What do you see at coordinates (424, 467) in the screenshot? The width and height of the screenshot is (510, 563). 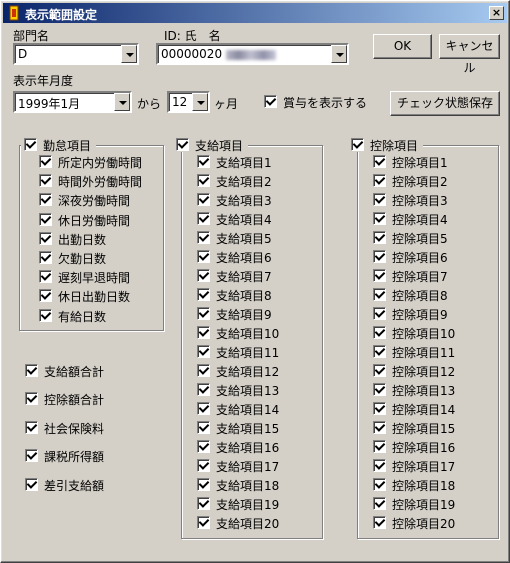 I see `deduction-label: 控除項目17` at bounding box center [424, 467].